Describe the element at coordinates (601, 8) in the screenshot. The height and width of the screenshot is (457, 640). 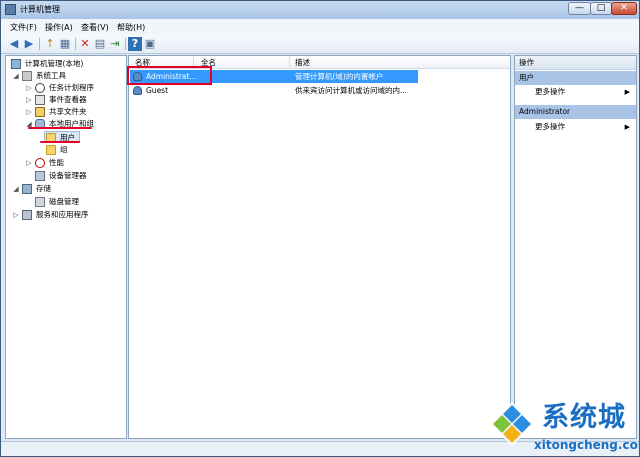
I see `maximize-button: □` at that location.